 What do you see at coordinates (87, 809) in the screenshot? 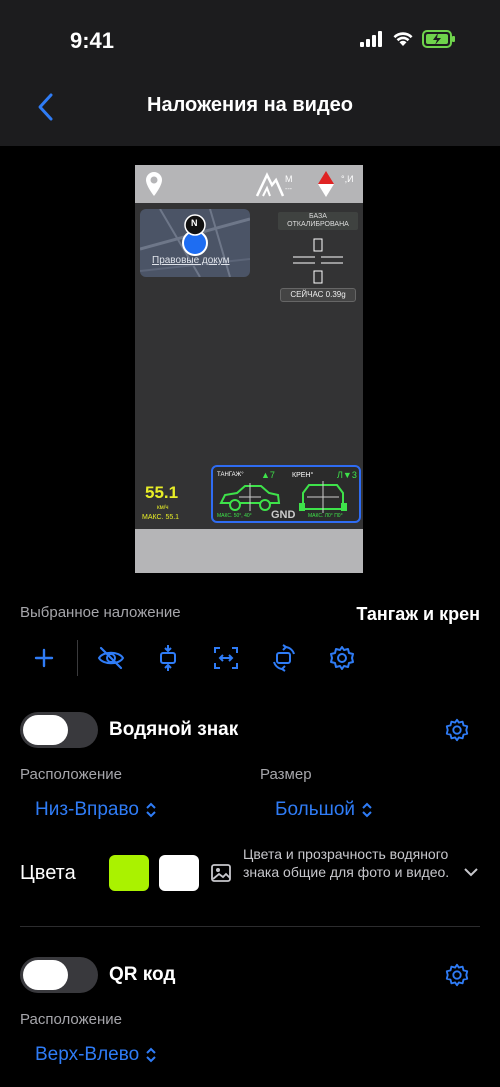
I see `watermark-position-value: Низ-Вправо` at bounding box center [87, 809].